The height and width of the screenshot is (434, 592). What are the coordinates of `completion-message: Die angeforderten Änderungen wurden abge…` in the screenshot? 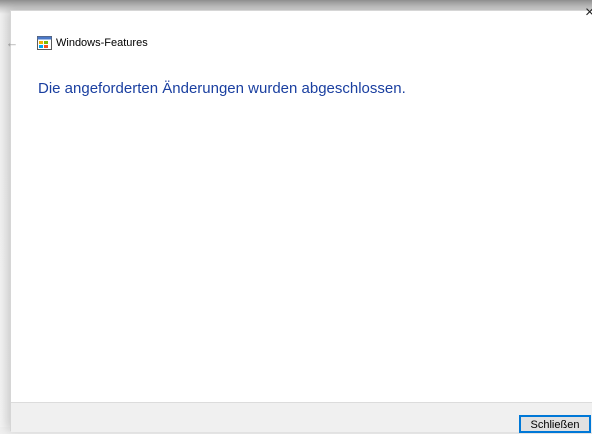 It's located at (222, 88).